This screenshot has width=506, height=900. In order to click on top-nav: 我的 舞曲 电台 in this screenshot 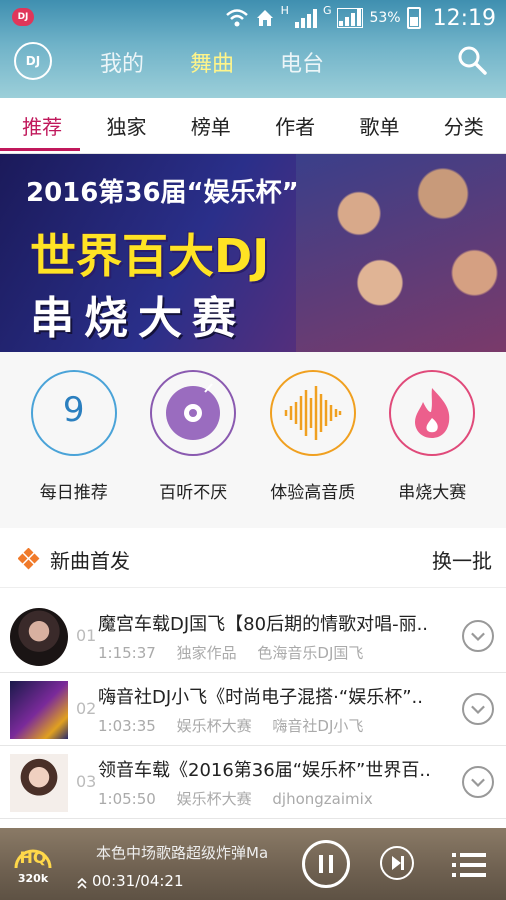, I will do `click(212, 62)`.